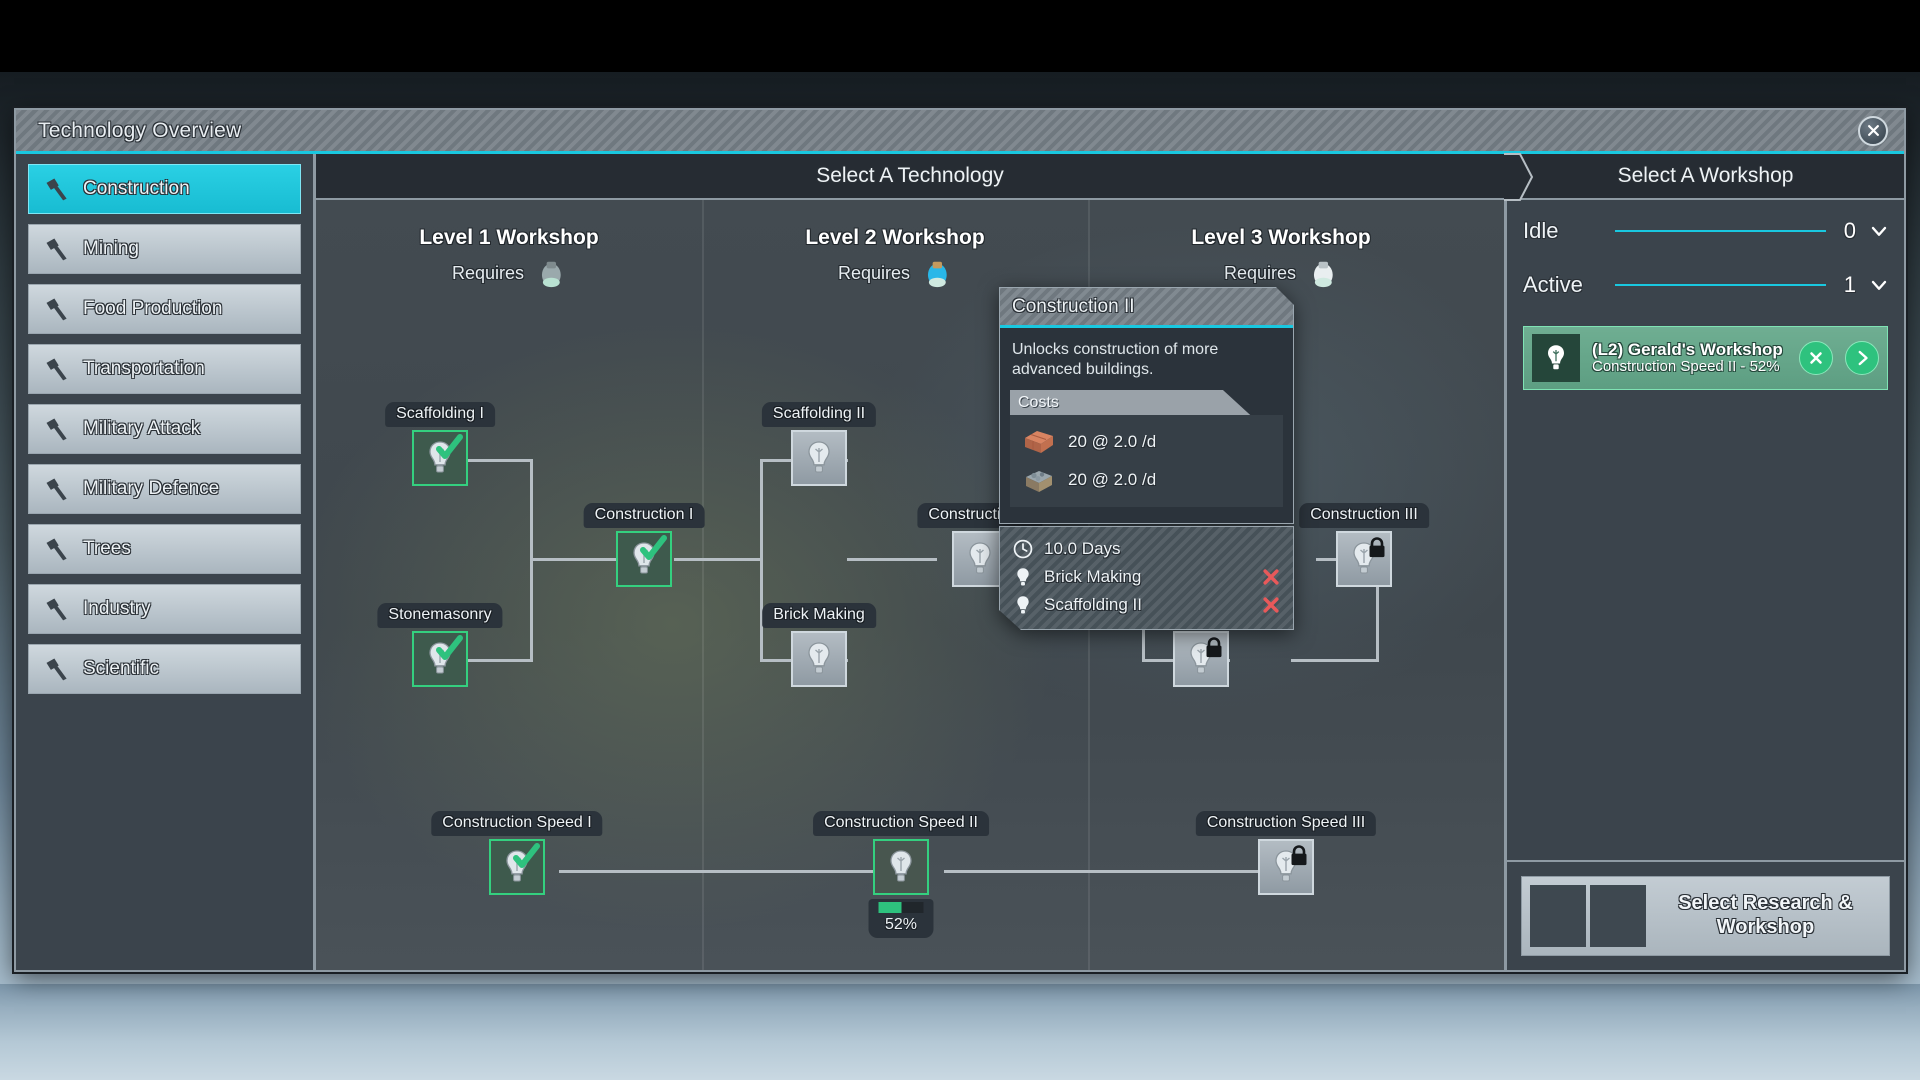  Describe the element at coordinates (1816, 358) in the screenshot. I see `cancel-workshop-button` at that location.